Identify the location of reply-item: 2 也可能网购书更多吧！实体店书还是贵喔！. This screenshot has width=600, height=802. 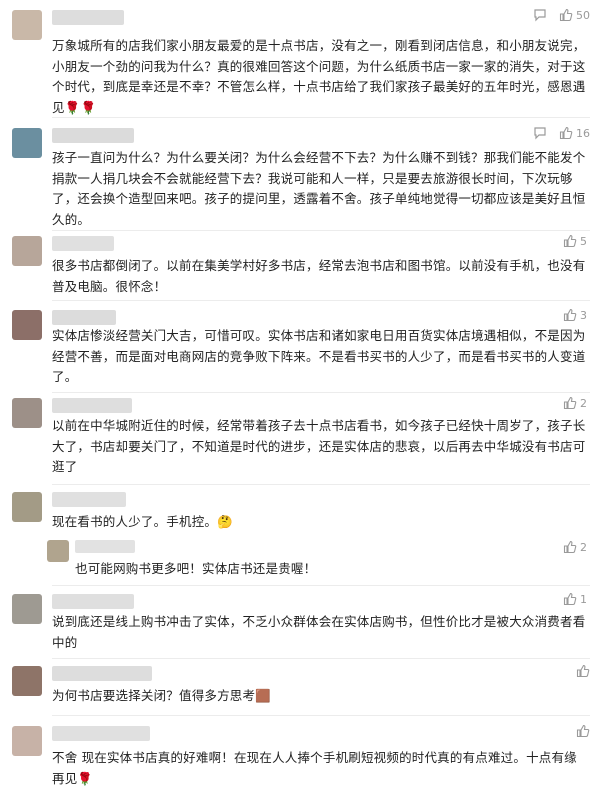
(323, 560).